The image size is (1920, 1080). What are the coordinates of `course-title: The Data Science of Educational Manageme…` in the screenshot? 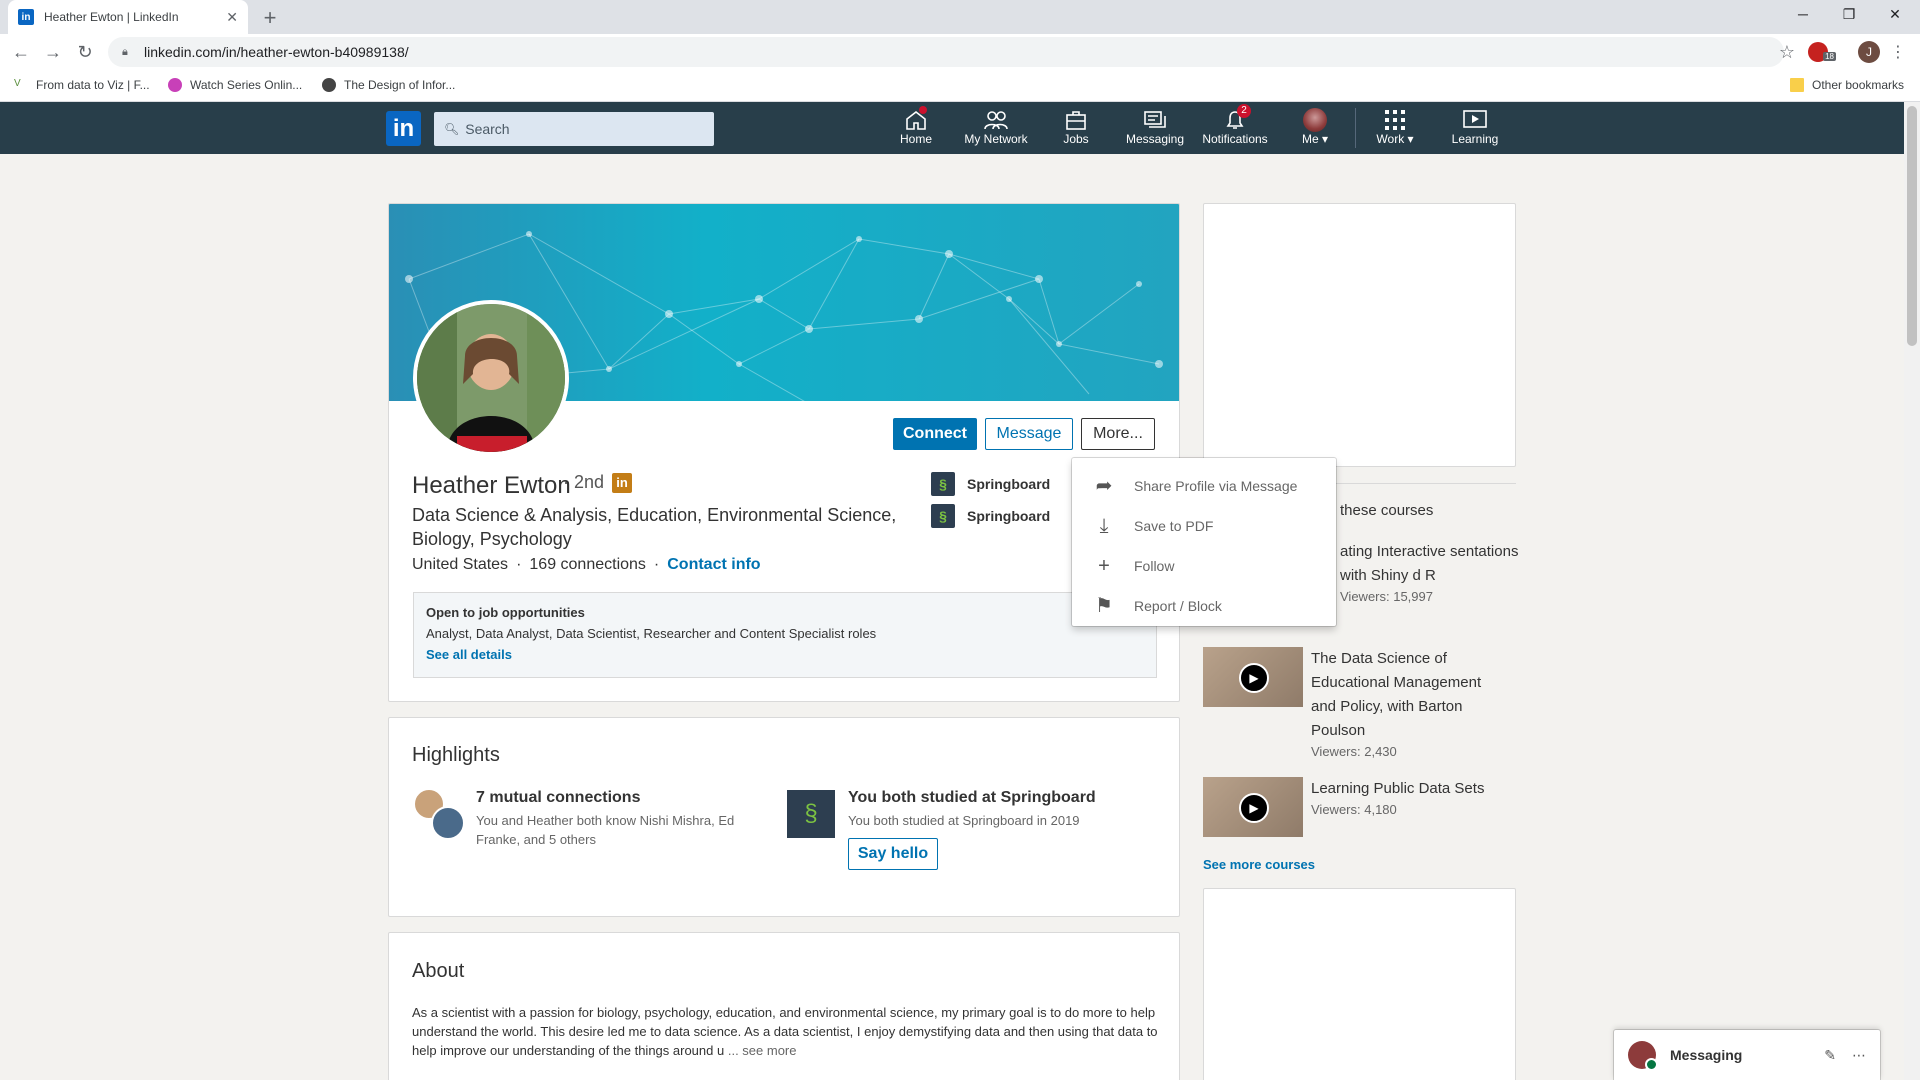 It's located at (1396, 694).